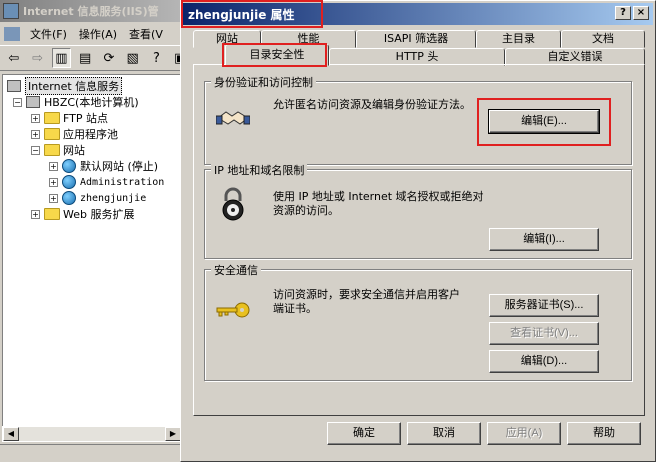 This screenshot has height=462, width=656. What do you see at coordinates (38, 58) in the screenshot?
I see `forward-arrow-icon: ⇨` at bounding box center [38, 58].